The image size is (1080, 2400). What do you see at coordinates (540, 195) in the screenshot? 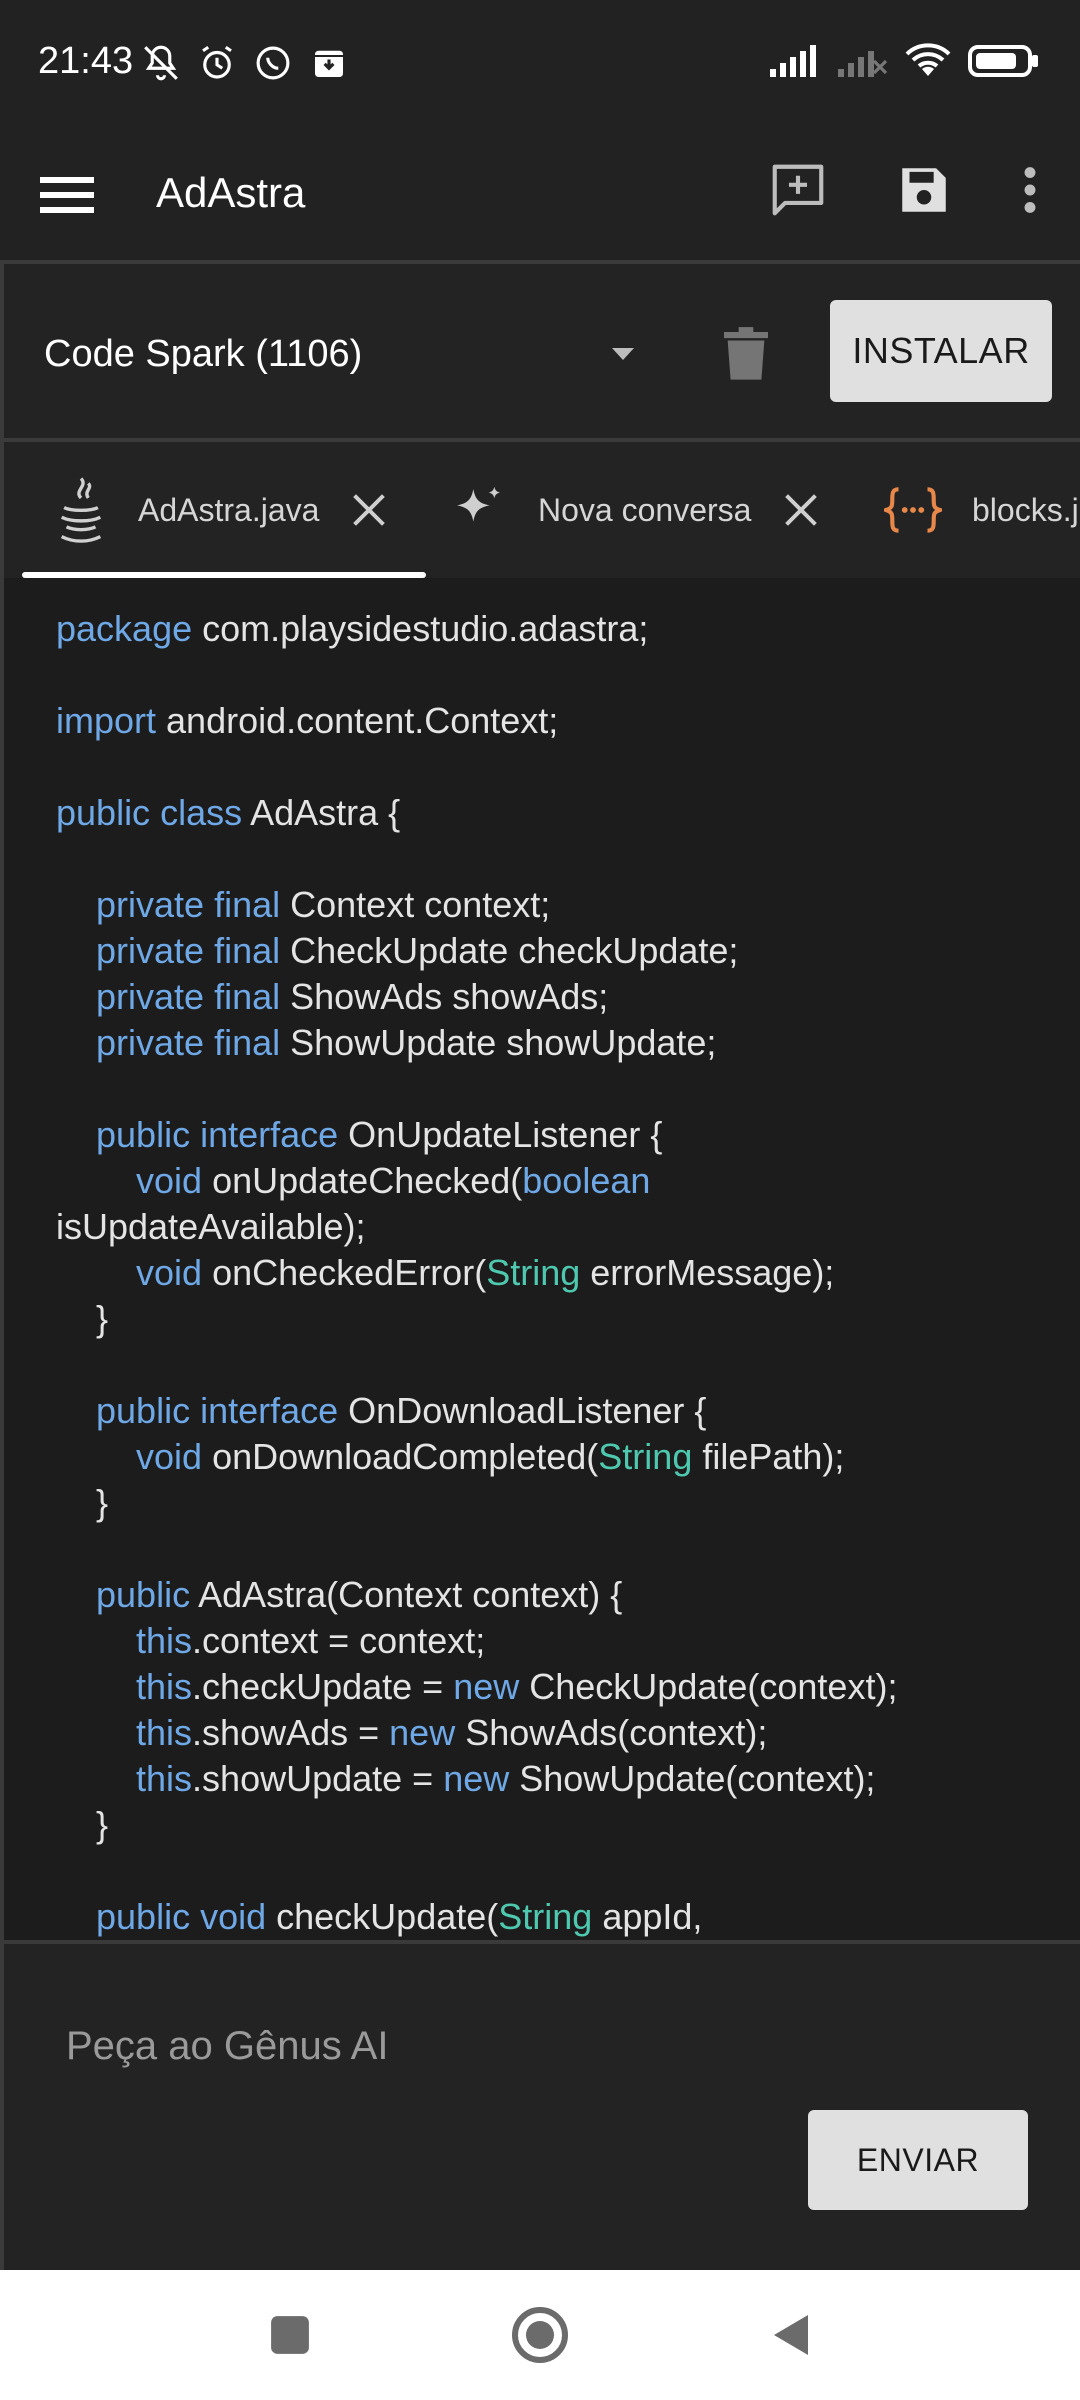
I see `app-bar: AdAstra` at bounding box center [540, 195].